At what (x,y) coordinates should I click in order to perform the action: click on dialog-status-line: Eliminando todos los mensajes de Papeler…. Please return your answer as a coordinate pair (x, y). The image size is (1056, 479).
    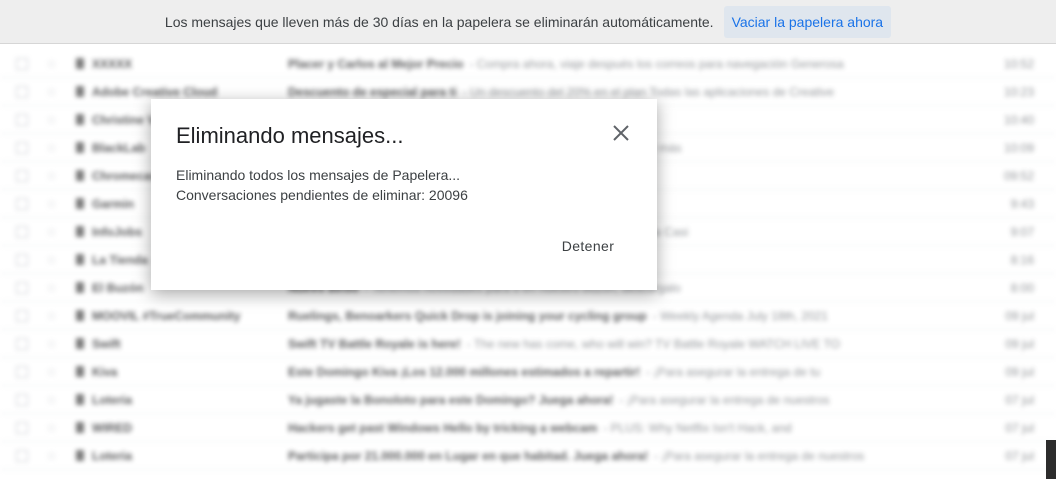
    Looking at the image, I should click on (318, 175).